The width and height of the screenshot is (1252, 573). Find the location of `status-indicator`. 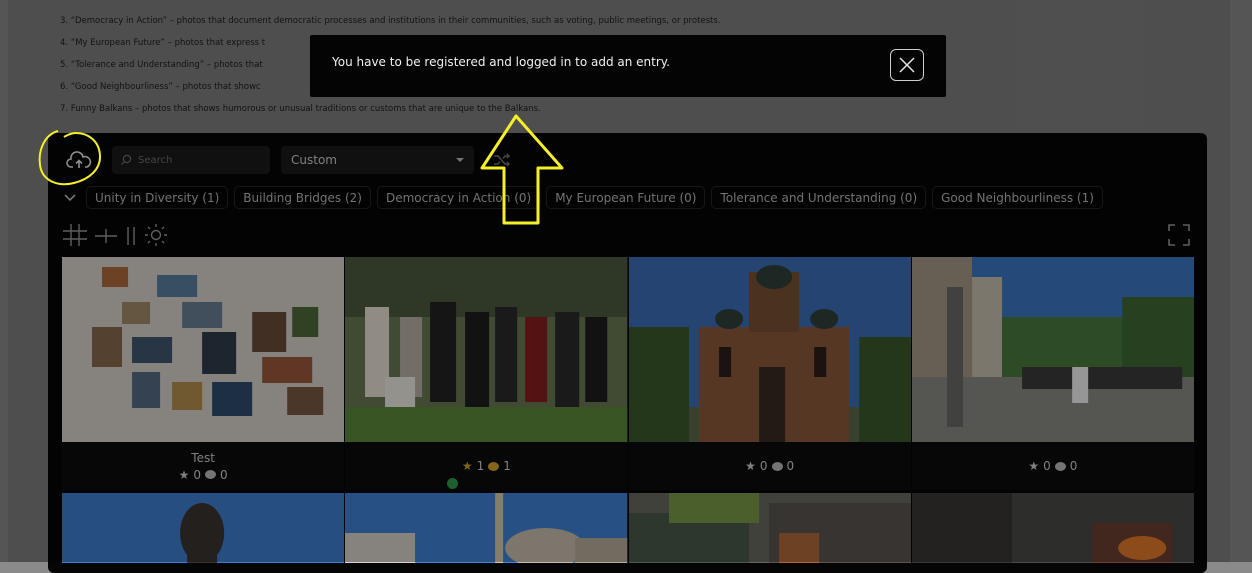

status-indicator is located at coordinates (453, 483).